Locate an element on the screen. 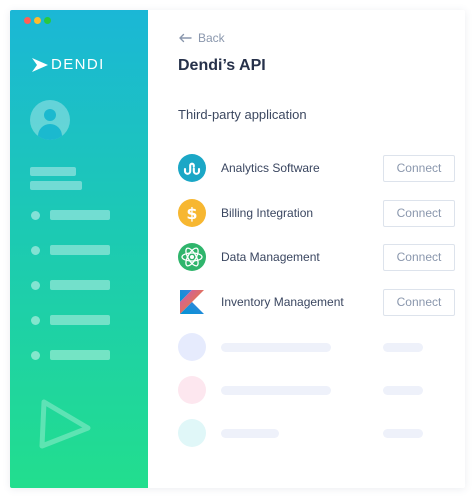  connect-billing-integration-button: Connect is located at coordinates (419, 213).